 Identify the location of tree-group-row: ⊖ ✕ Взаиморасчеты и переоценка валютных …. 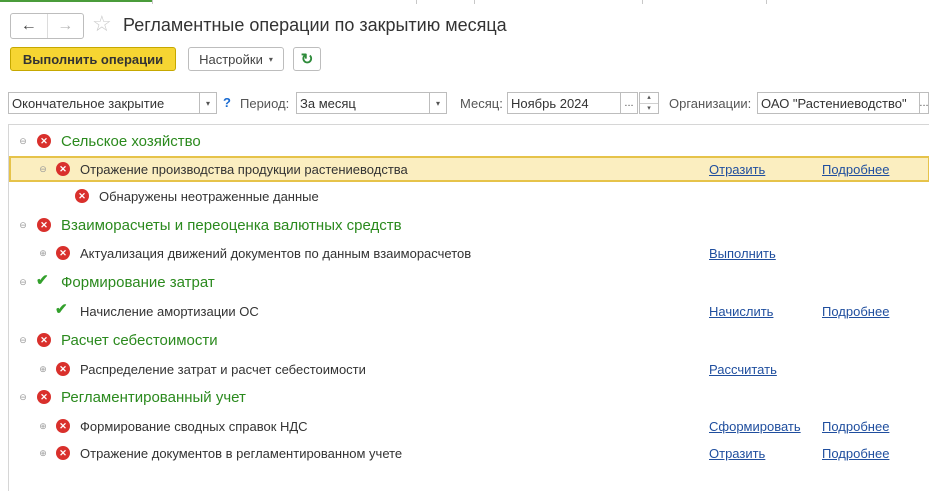
(469, 225).